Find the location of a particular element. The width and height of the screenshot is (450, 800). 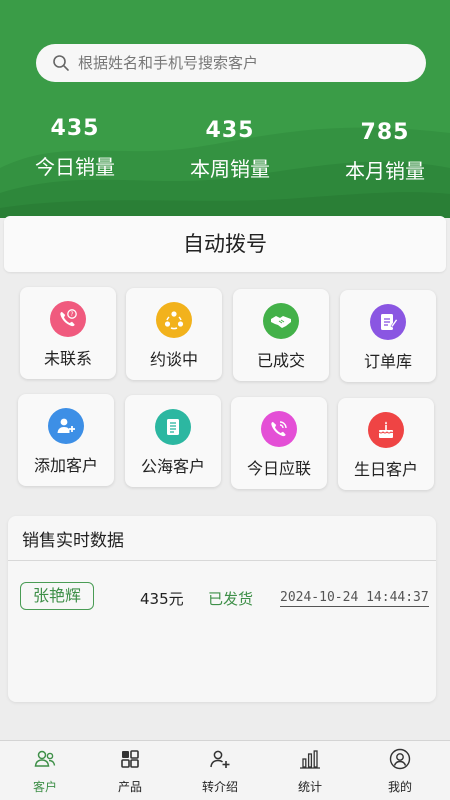

tile-label: 添加客户 is located at coordinates (65, 465).